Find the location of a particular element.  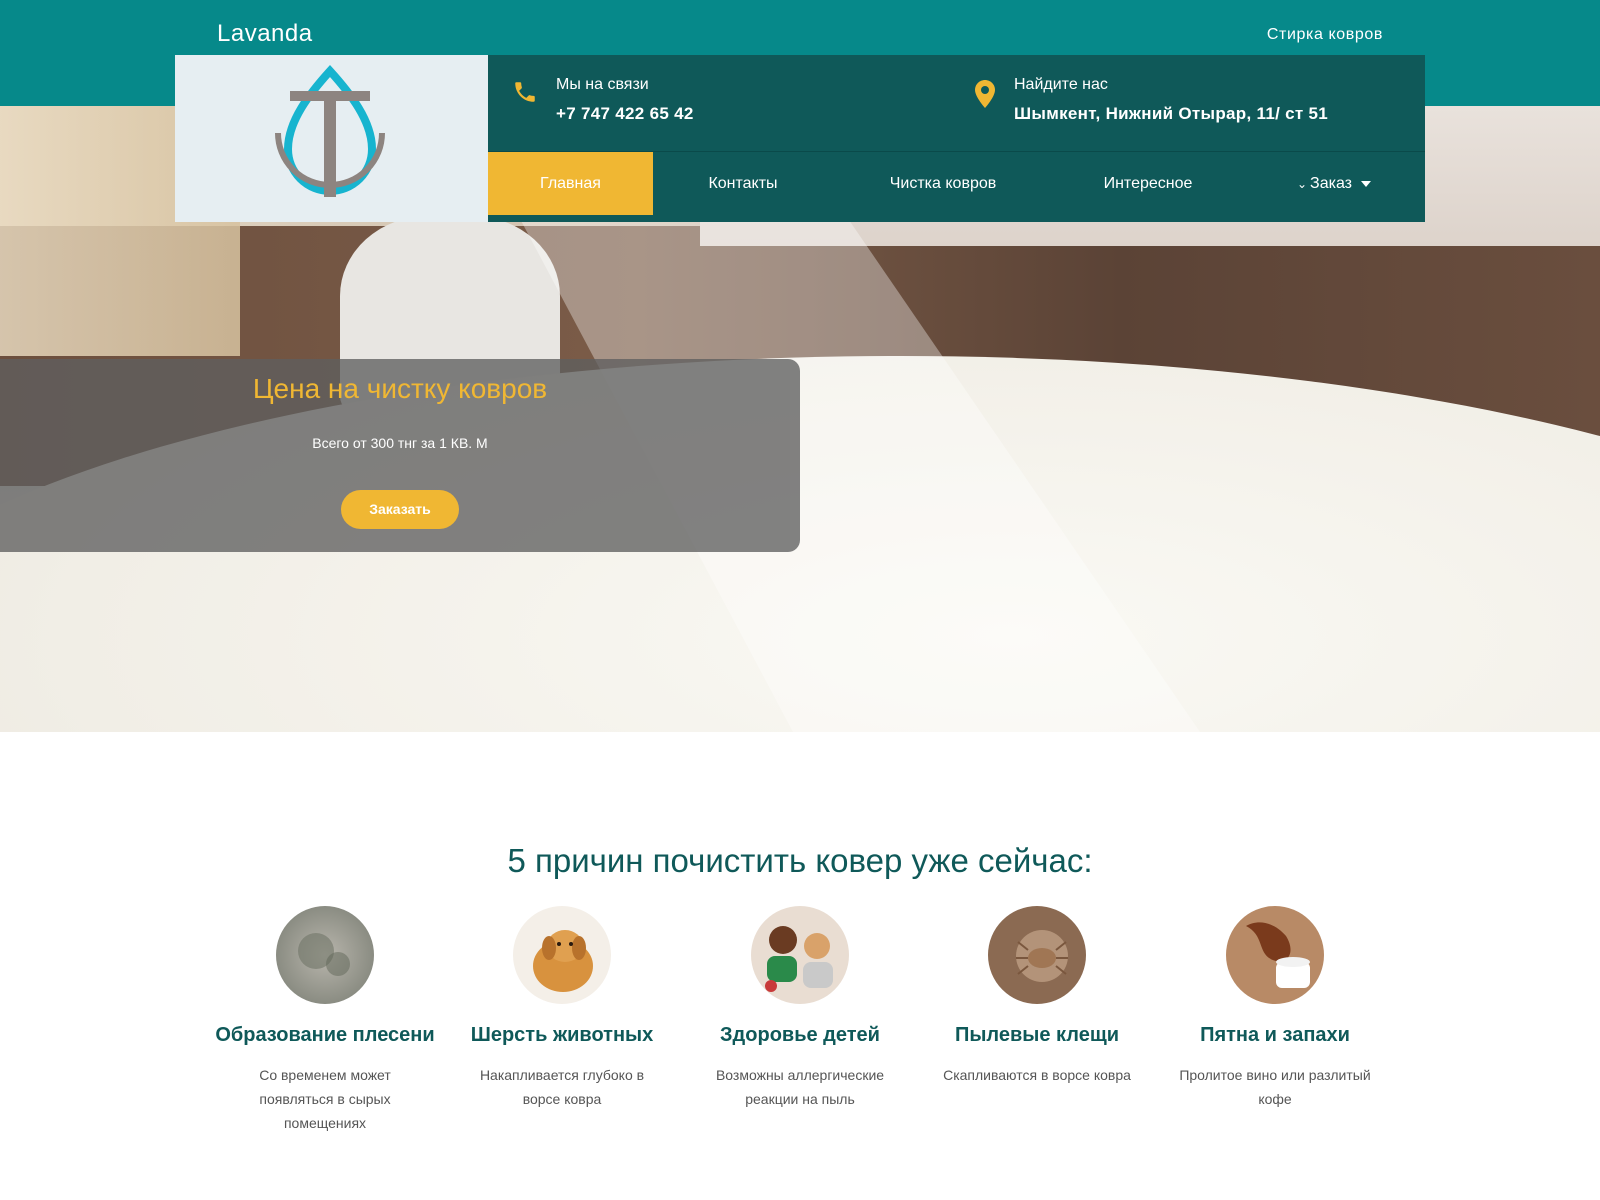

reason-title: Пятна и запахи is located at coordinates (1275, 1035).